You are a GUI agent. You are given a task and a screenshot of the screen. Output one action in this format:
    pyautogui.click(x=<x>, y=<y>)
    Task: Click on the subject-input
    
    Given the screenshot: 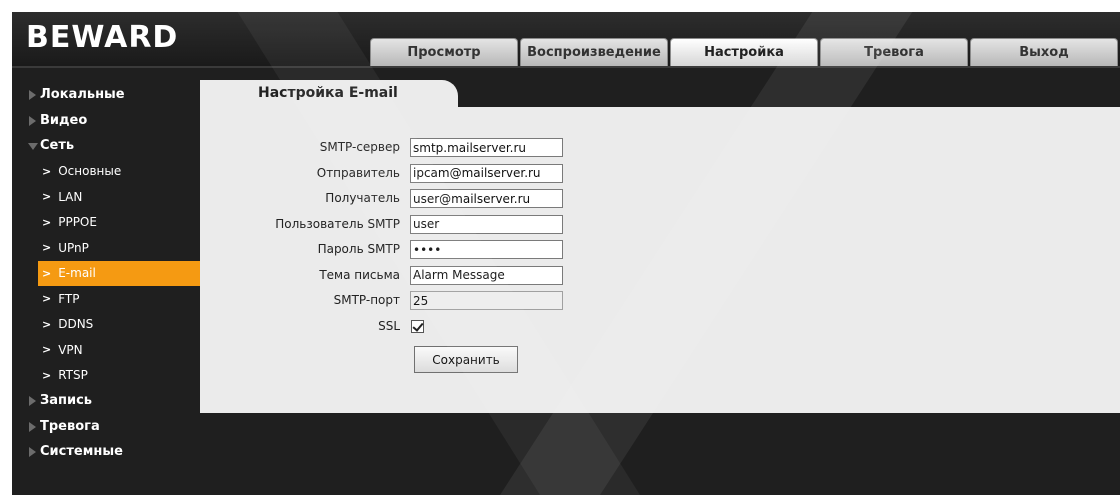 What is the action you would take?
    pyautogui.click(x=486, y=275)
    